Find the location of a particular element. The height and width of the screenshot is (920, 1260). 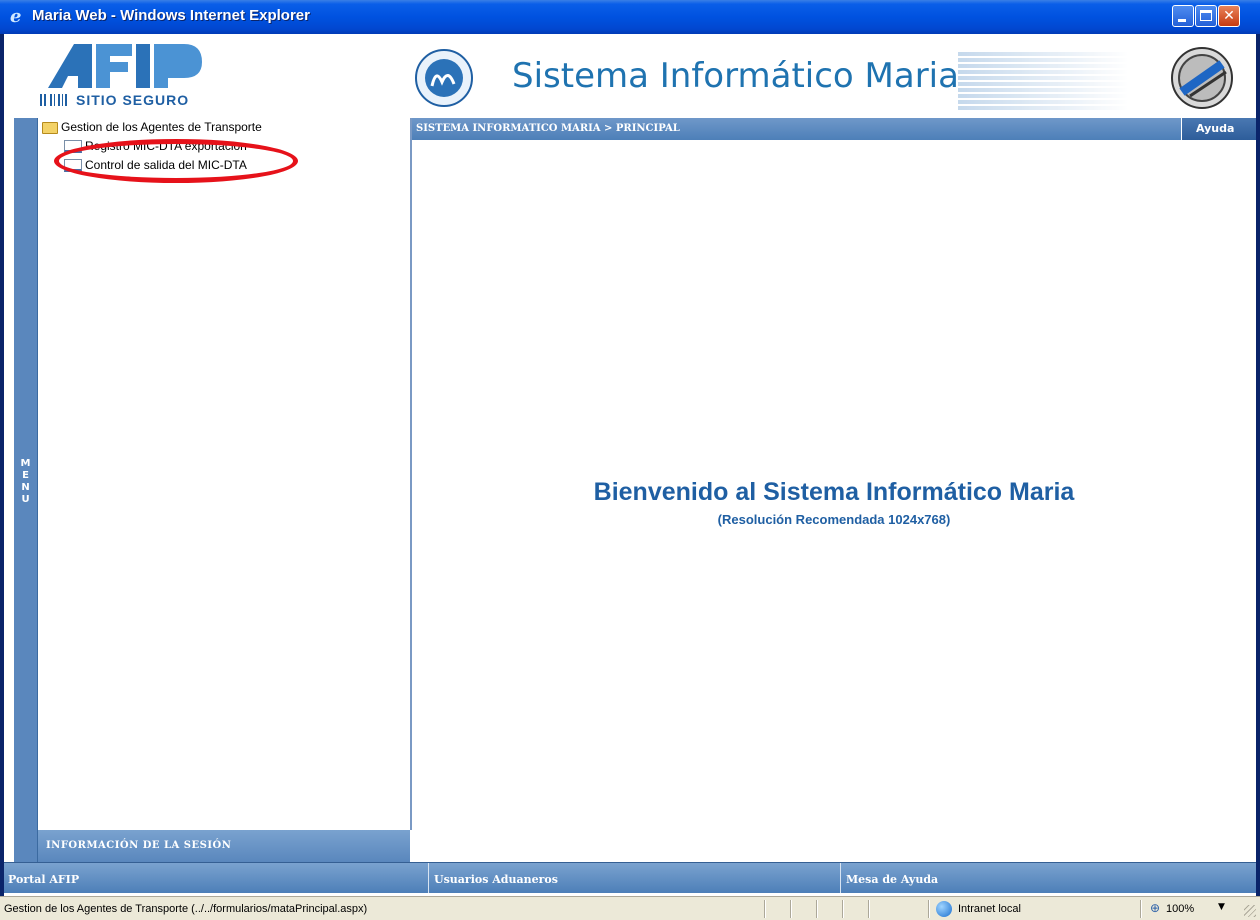

footer-link-usuarios-aduaneros: Usuarios Aduaneros is located at coordinates (496, 879).